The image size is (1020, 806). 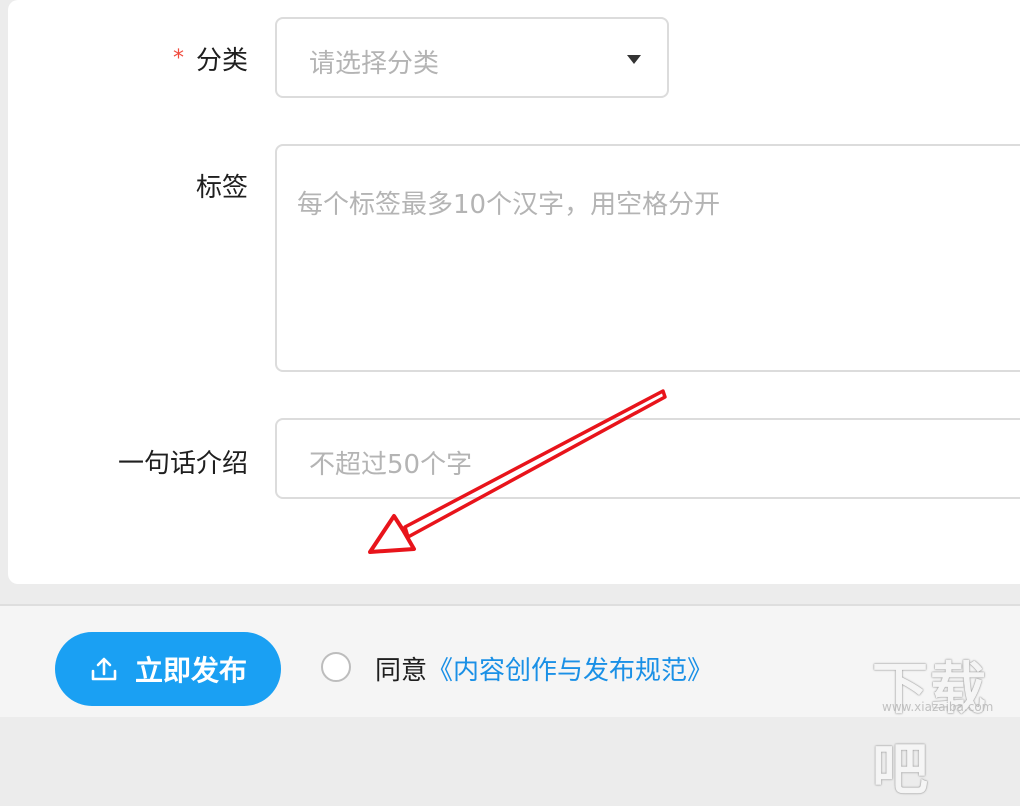 I want to click on tags-label: 标签, so click(x=221, y=188).